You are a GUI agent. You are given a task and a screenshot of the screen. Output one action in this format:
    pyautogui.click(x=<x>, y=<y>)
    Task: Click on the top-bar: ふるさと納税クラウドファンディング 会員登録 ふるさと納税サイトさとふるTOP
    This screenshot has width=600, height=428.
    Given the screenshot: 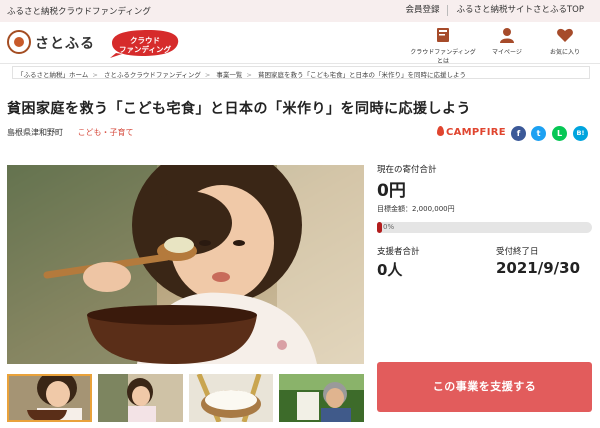 What is the action you would take?
    pyautogui.click(x=300, y=11)
    